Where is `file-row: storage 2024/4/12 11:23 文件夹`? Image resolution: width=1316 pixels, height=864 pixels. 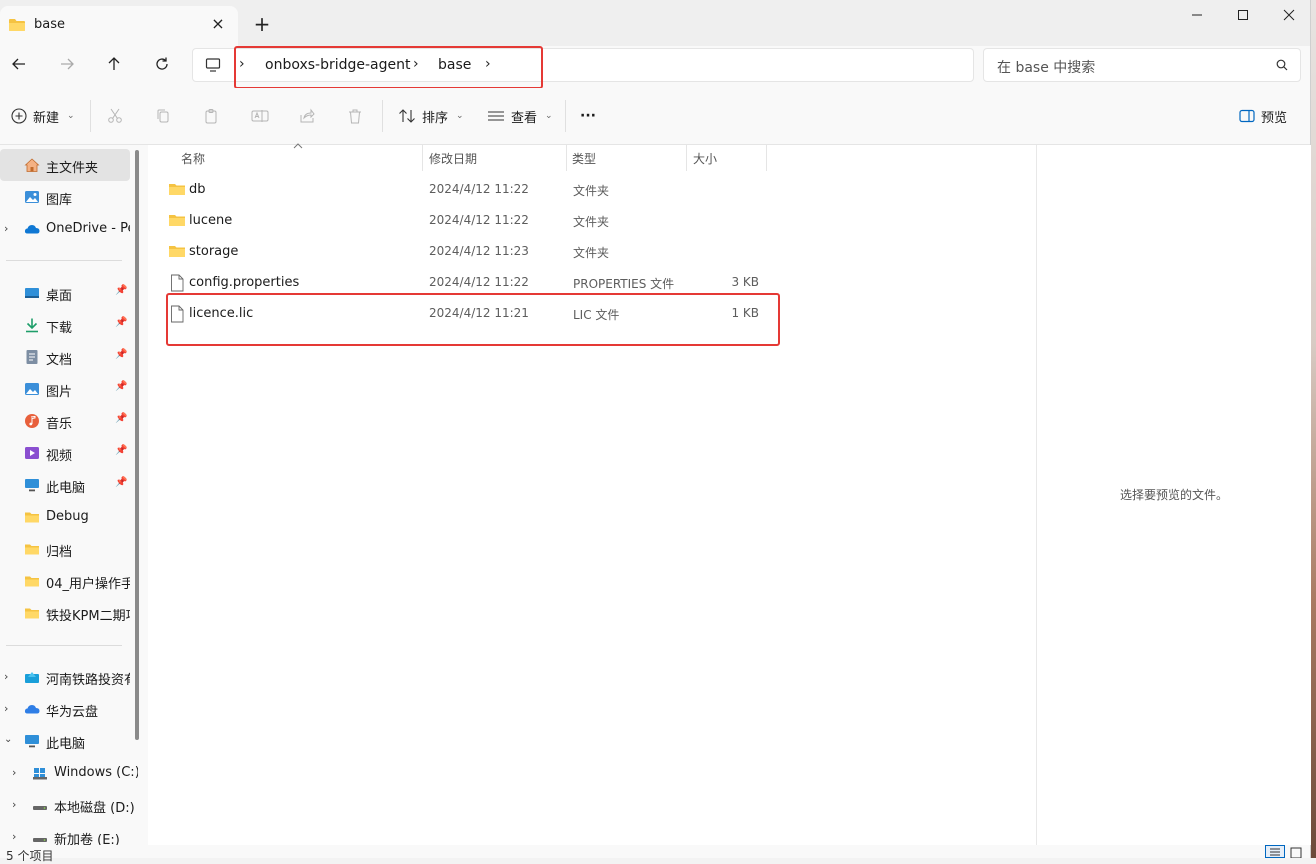
file-row: storage 2024/4/12 11:23 文件夹 is located at coordinates (472, 252).